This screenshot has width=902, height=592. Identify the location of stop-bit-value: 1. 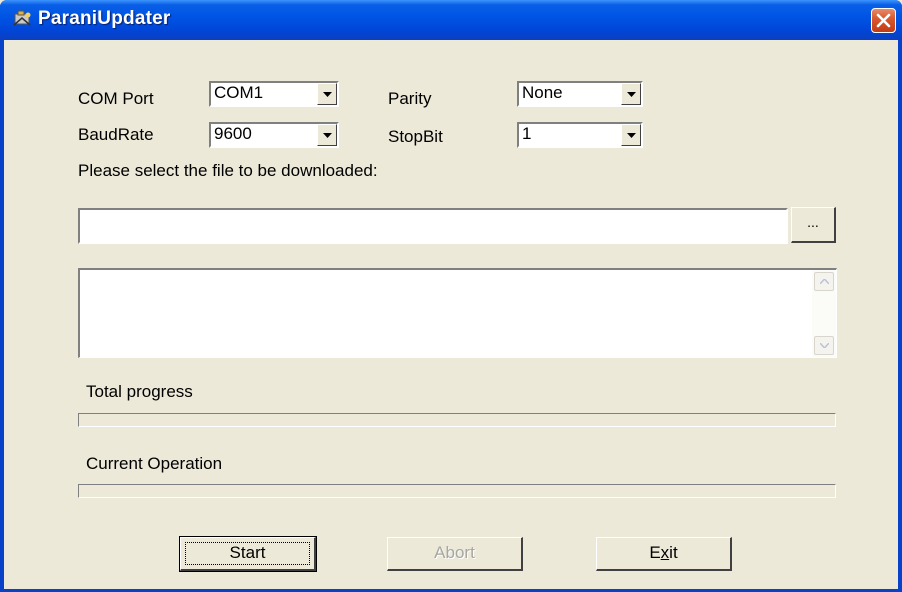
(527, 133).